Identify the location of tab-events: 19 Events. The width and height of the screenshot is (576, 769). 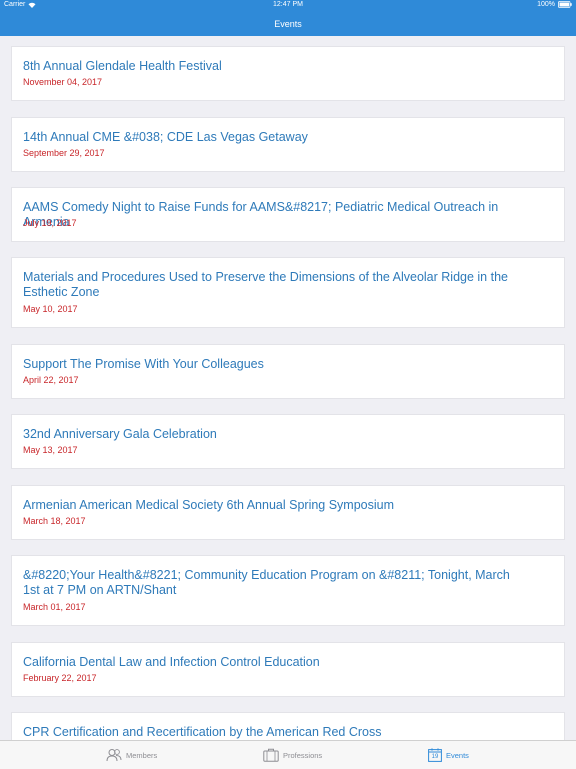
(448, 755).